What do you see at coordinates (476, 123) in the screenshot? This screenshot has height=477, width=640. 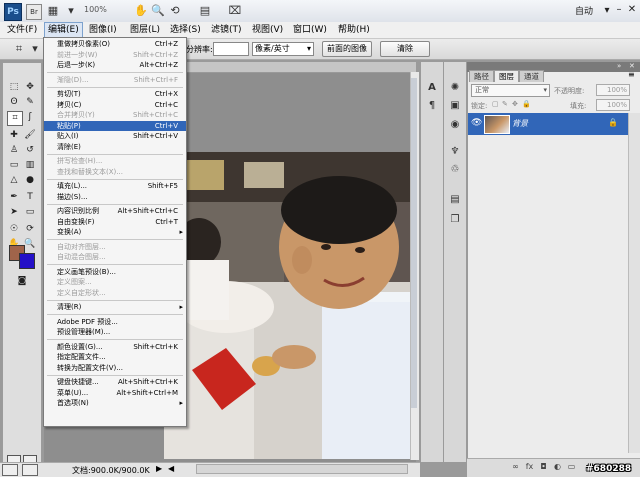 I see `visibility-eye-icon: 👁` at bounding box center [476, 123].